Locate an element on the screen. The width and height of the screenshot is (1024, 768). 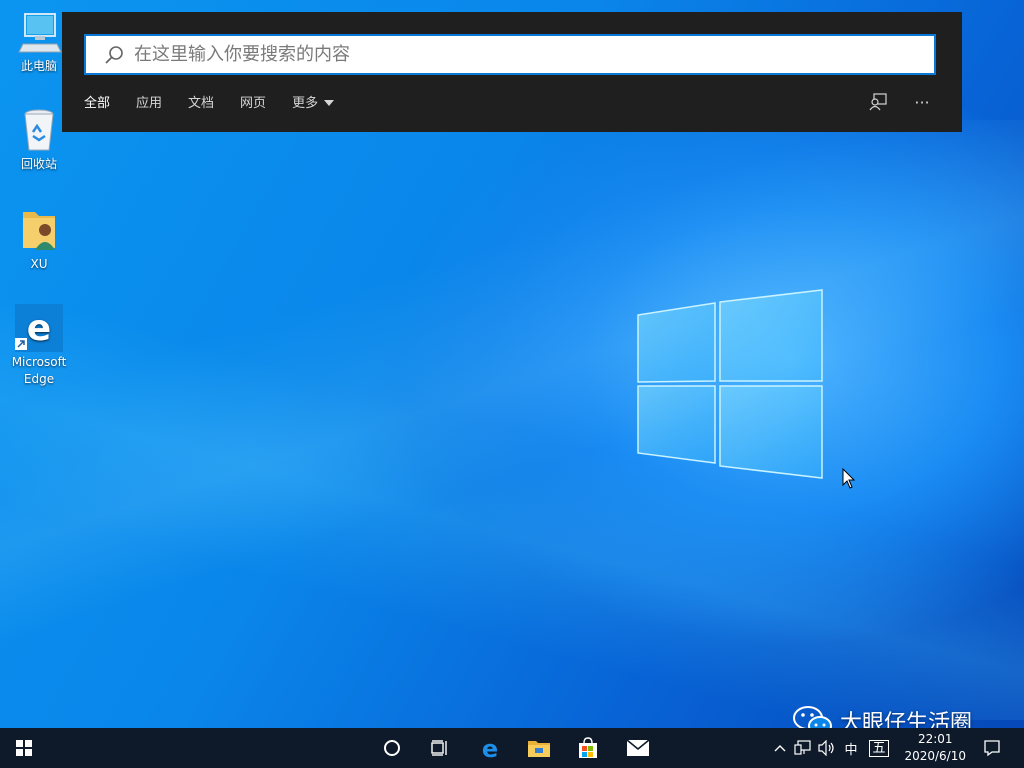
task-view-icon is located at coordinates (439, 748).